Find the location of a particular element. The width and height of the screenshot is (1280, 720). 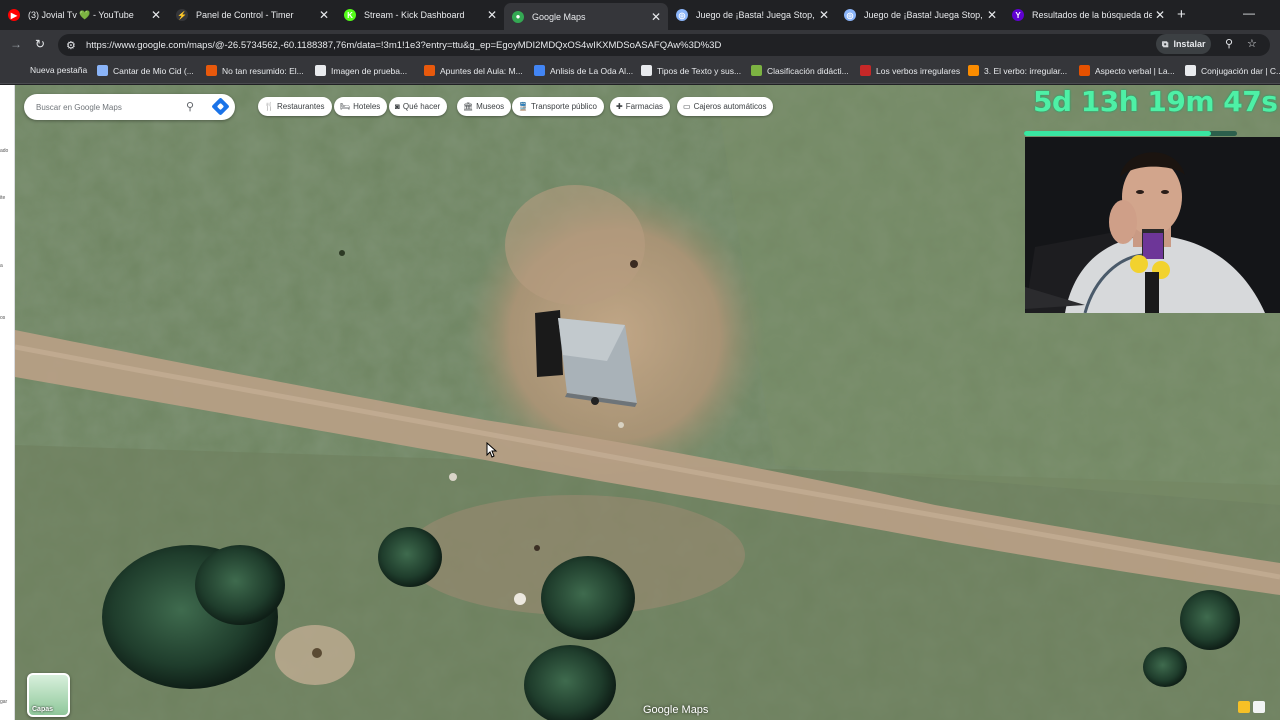

transit-icon: 🚆 is located at coordinates (523, 106).